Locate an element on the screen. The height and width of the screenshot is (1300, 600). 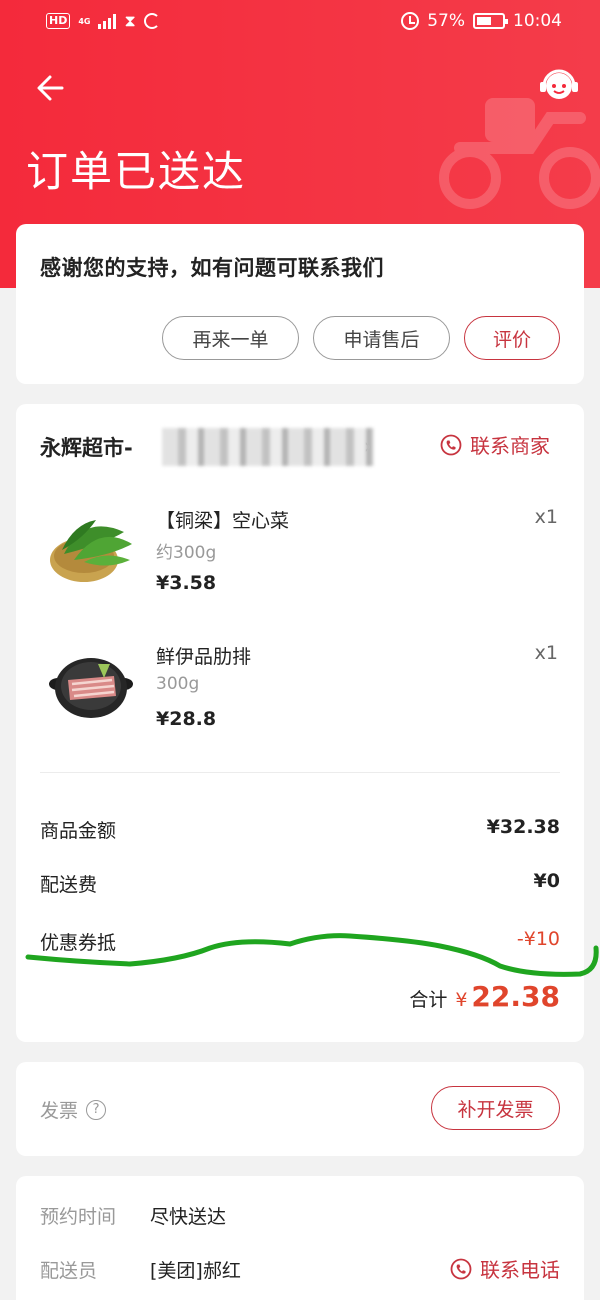
product-price: ¥28.8 is located at coordinates (186, 719).